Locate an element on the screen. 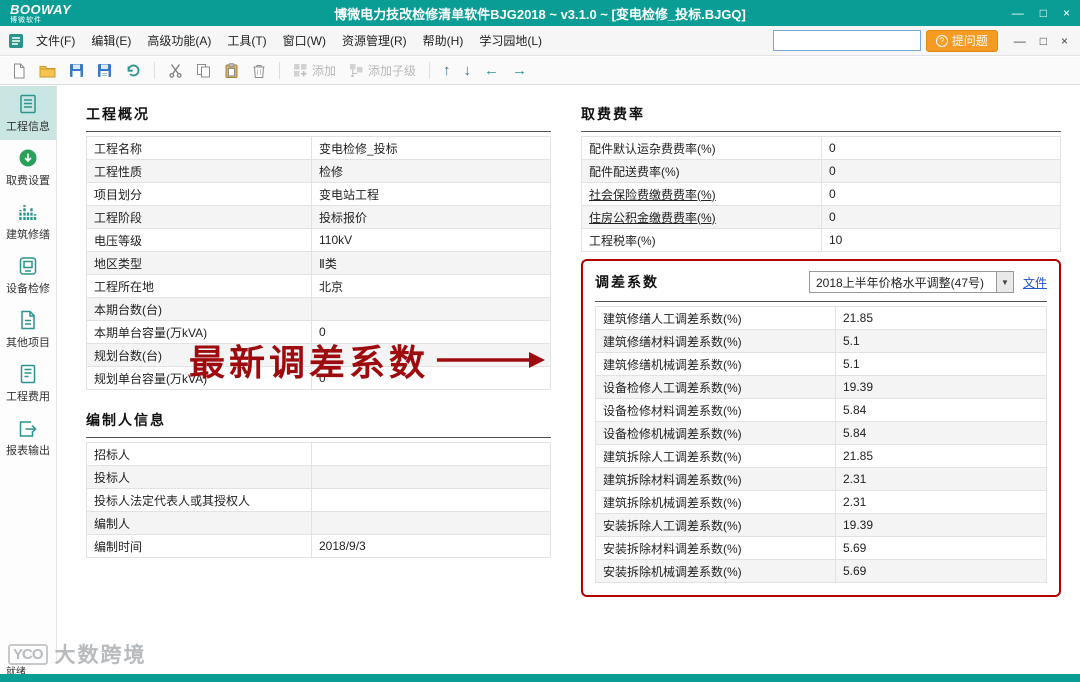  copy-button is located at coordinates (203, 71).